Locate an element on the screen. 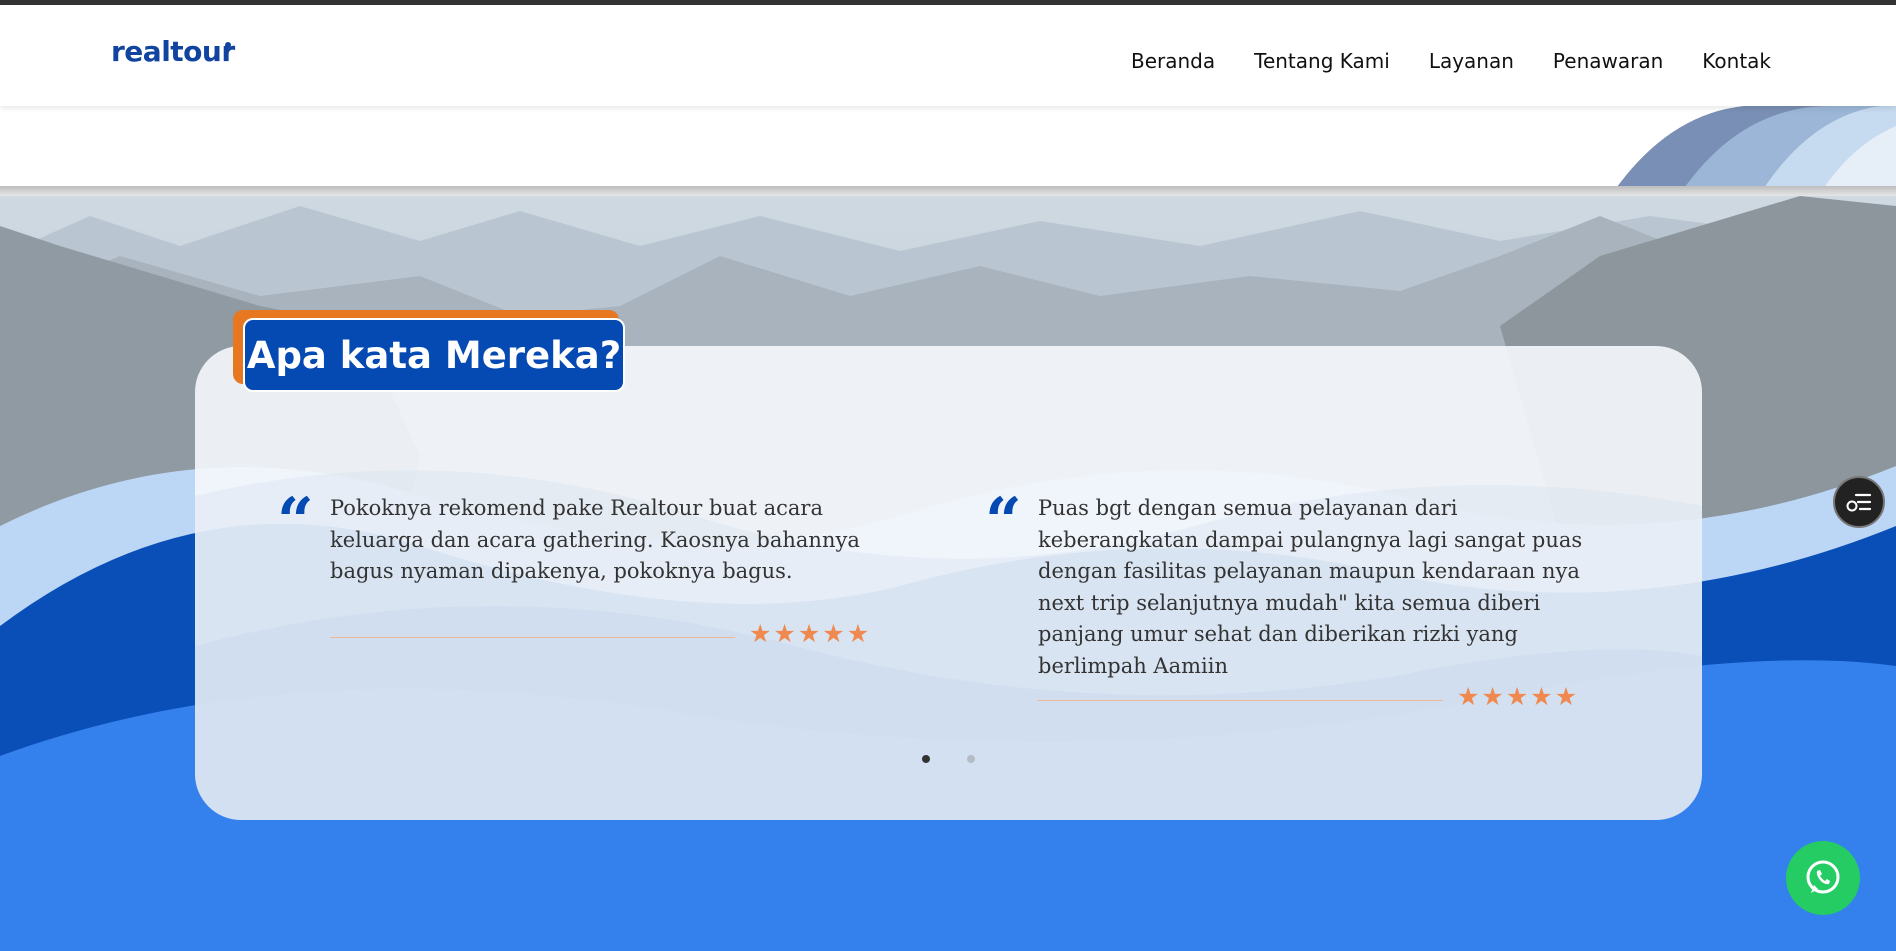 The width and height of the screenshot is (1896, 951). menu-list-icon is located at coordinates (1859, 502).